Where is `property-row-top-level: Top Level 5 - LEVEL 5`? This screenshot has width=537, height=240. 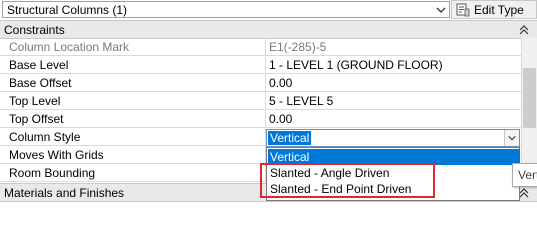 property-row-top-level: Top Level 5 - LEVEL 5 is located at coordinates (260, 101).